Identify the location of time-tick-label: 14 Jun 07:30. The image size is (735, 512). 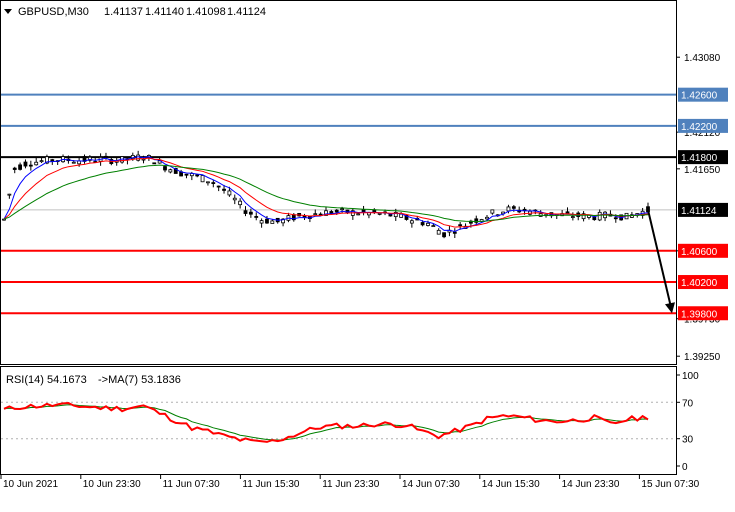
(431, 484).